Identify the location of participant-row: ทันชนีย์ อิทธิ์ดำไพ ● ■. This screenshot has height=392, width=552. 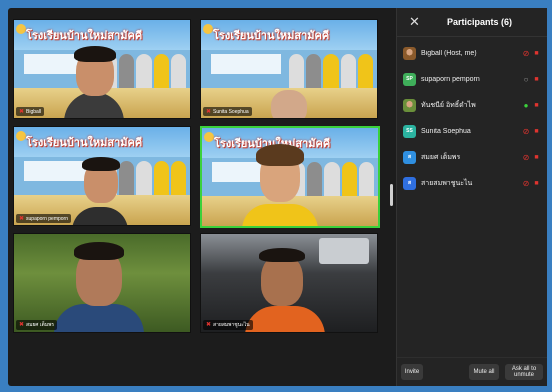
(472, 105).